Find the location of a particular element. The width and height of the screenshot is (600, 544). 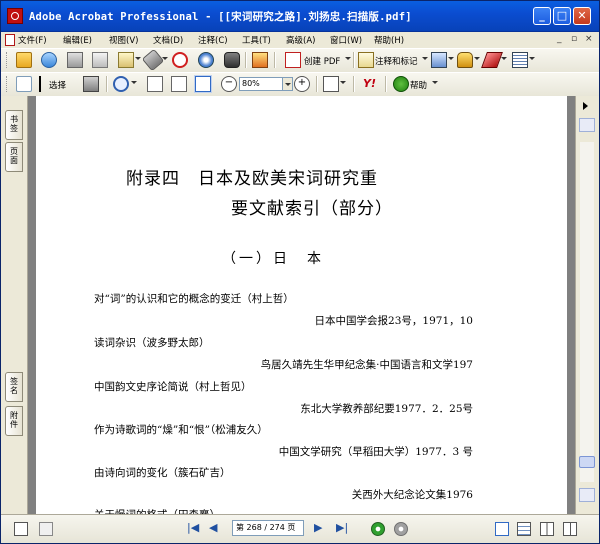

zoom-level-dropdown is located at coordinates (288, 84).